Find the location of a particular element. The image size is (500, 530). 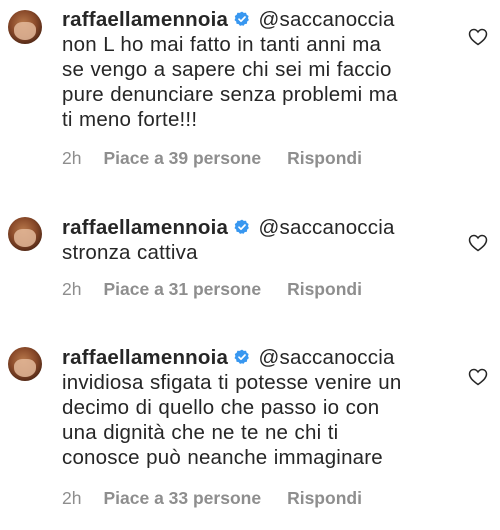

comment-text: stronza cattiva is located at coordinates (130, 252).